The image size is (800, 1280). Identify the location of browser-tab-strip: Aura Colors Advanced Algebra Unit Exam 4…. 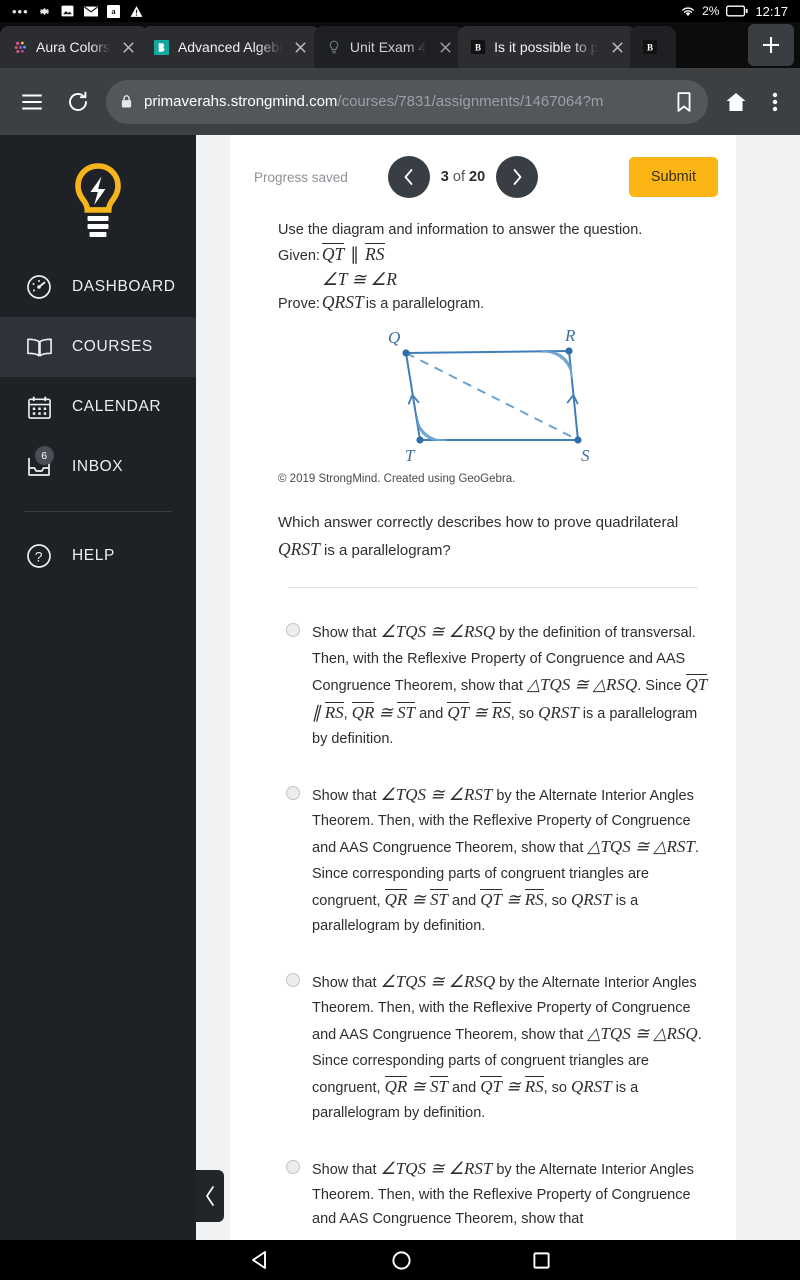
(400, 45).